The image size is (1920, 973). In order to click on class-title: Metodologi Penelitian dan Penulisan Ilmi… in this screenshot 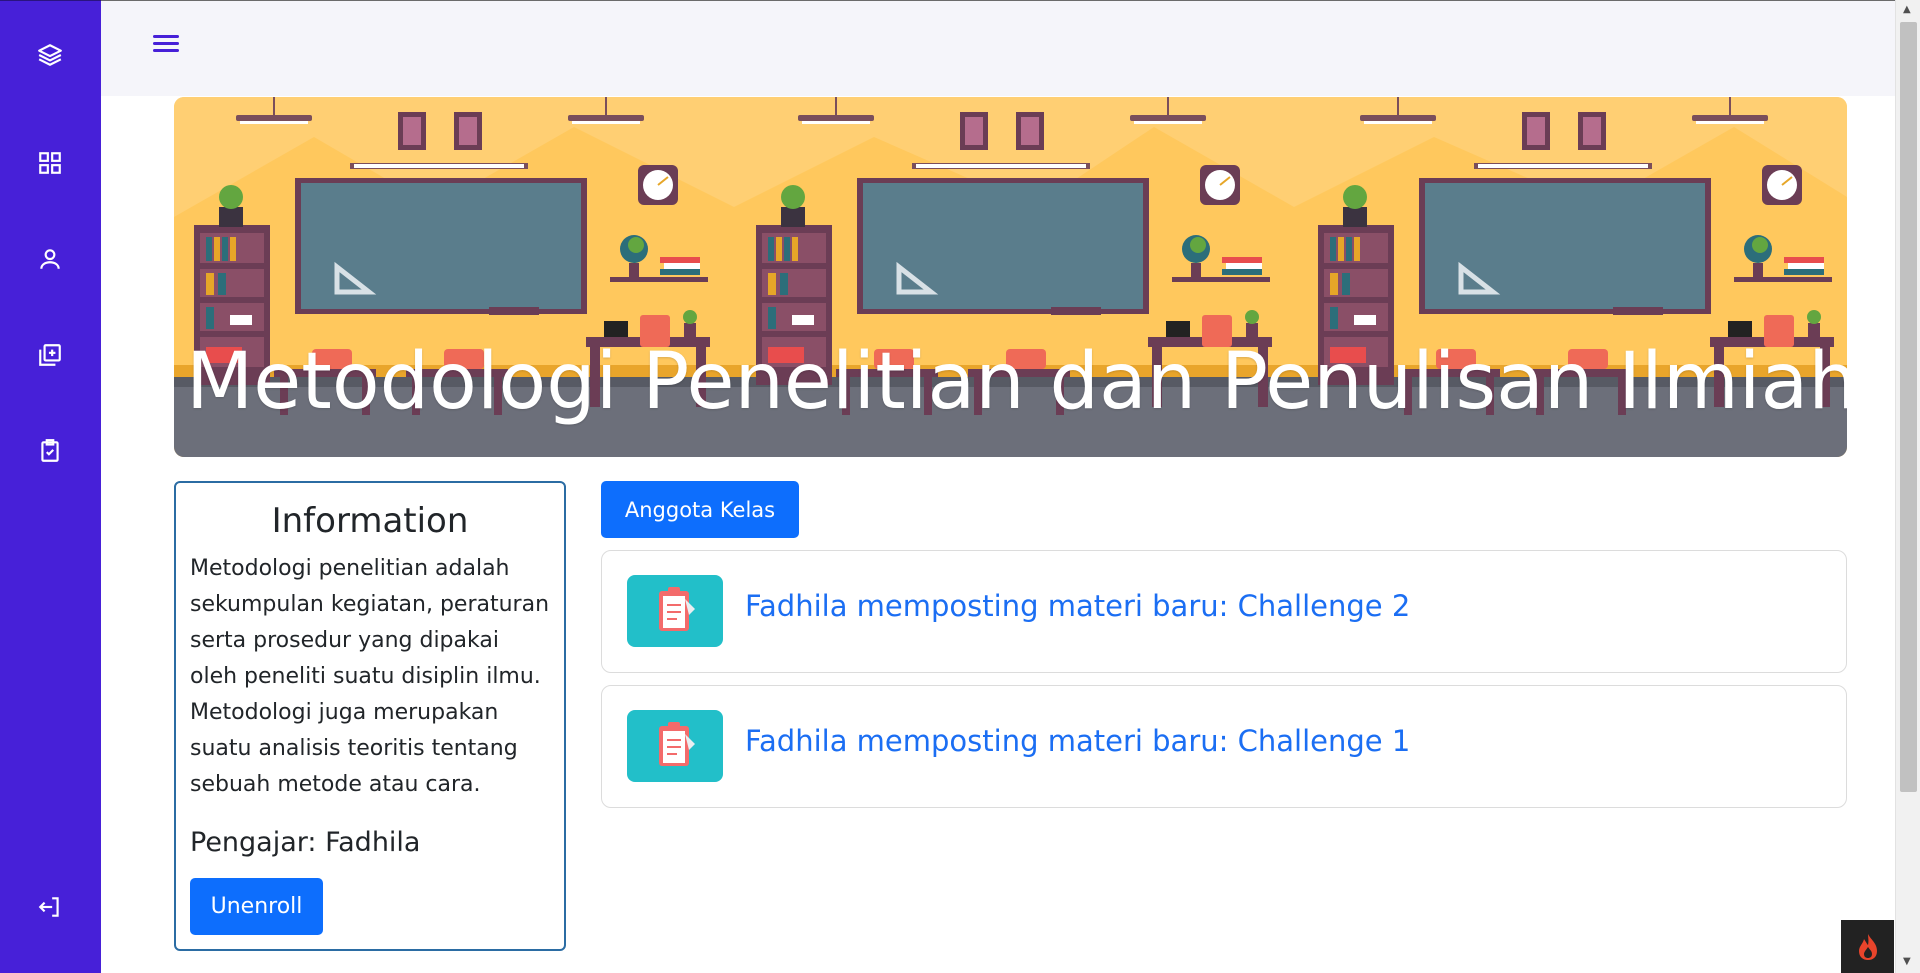, I will do `click(1016, 382)`.